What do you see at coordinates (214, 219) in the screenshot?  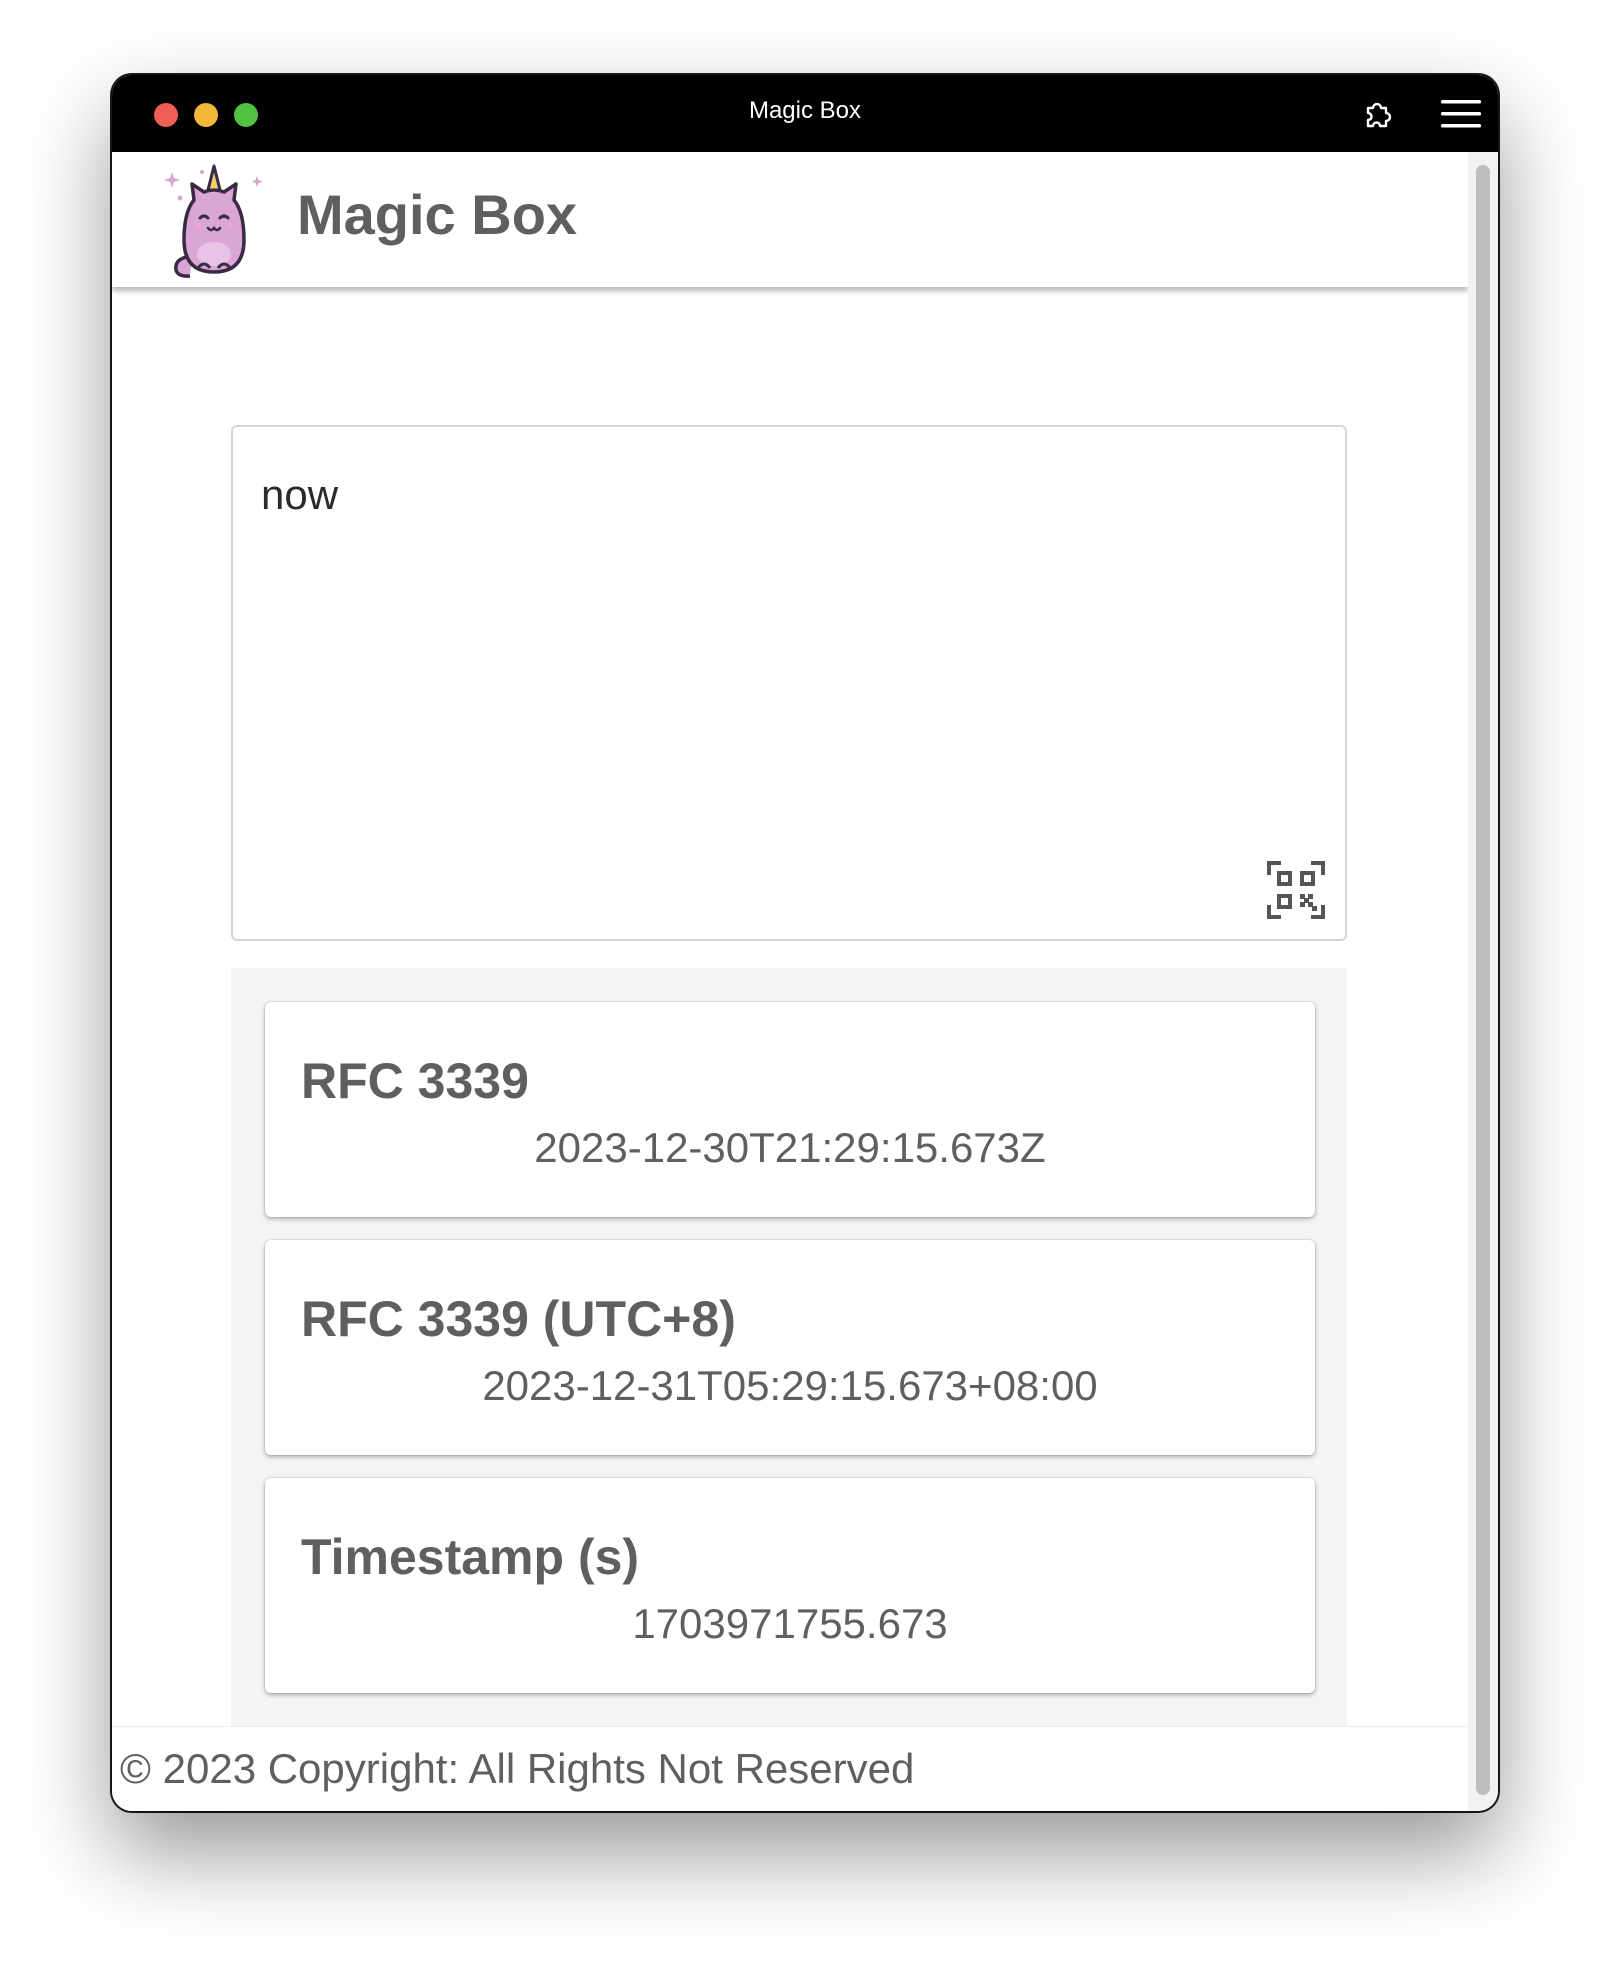 I see `unicorn-cat-logo` at bounding box center [214, 219].